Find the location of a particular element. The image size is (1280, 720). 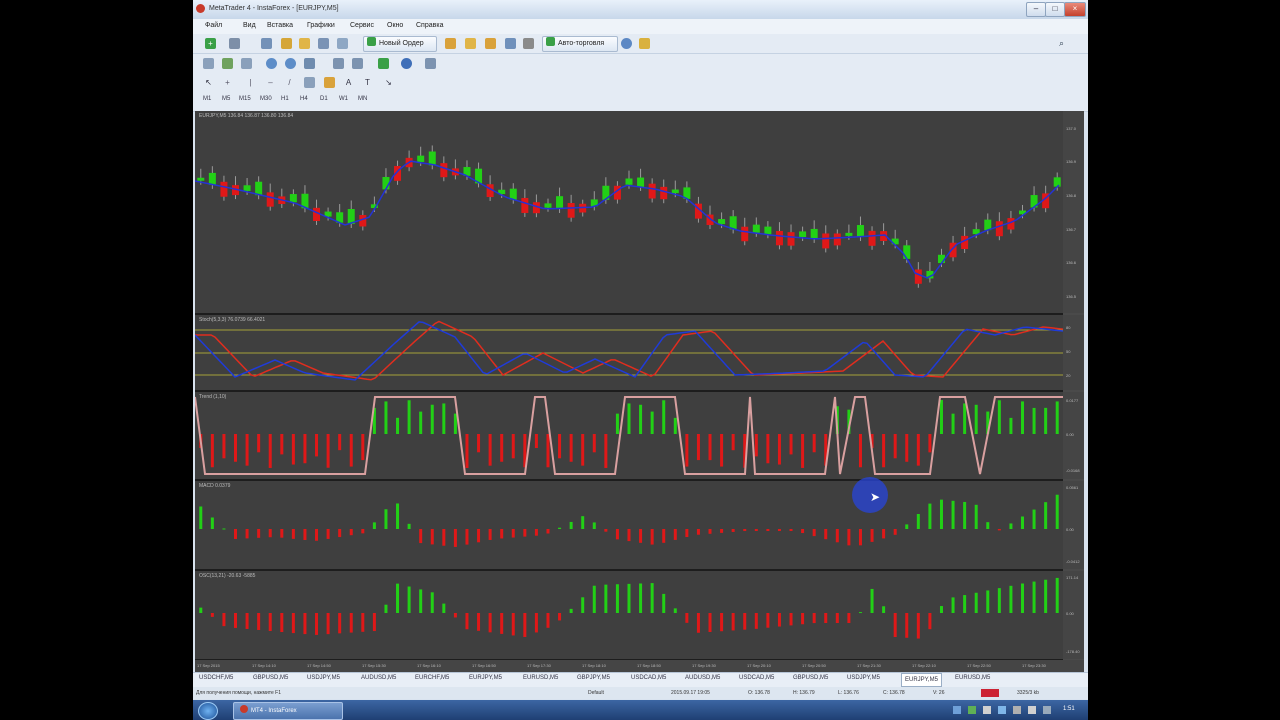

text-icon: A is located at coordinates (348, 82).